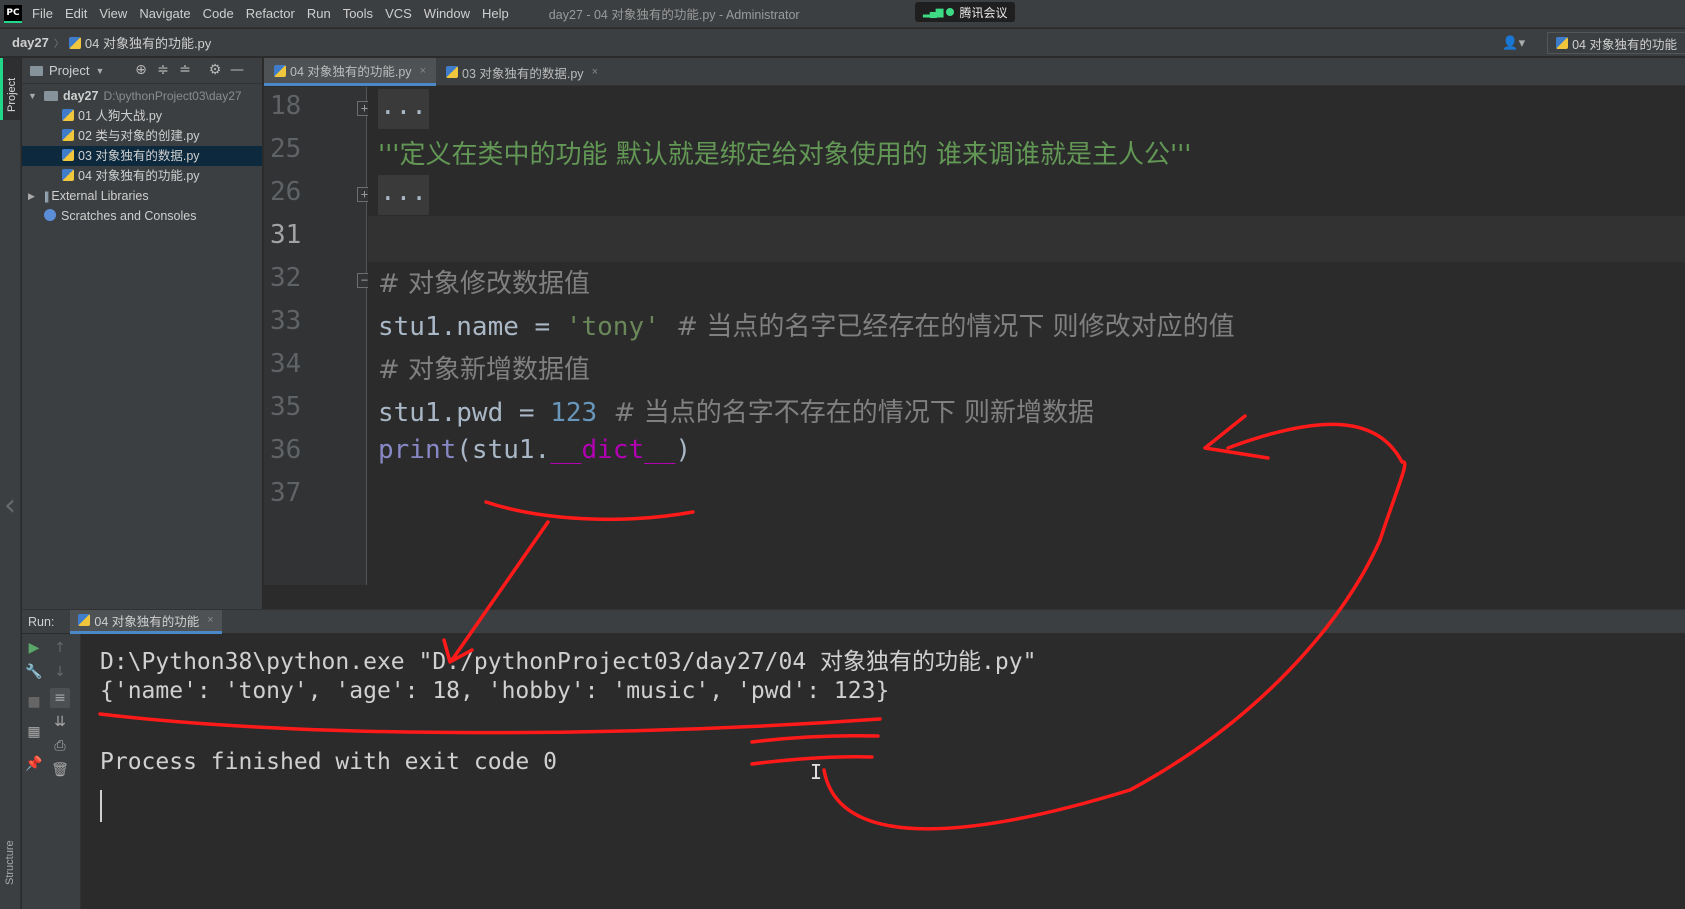 This screenshot has height=909, width=1685. What do you see at coordinates (736, 410) in the screenshot?
I see `code-line-35: stu1.pwd = 123 # 当点的名字不存在的情况下 则新增数据` at bounding box center [736, 410].